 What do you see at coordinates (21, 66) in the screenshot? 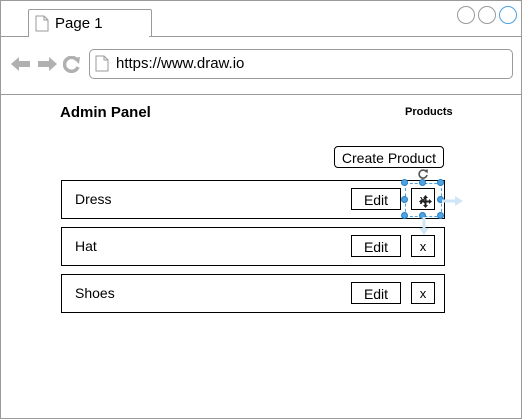
I see `back-arrow-icon` at bounding box center [21, 66].